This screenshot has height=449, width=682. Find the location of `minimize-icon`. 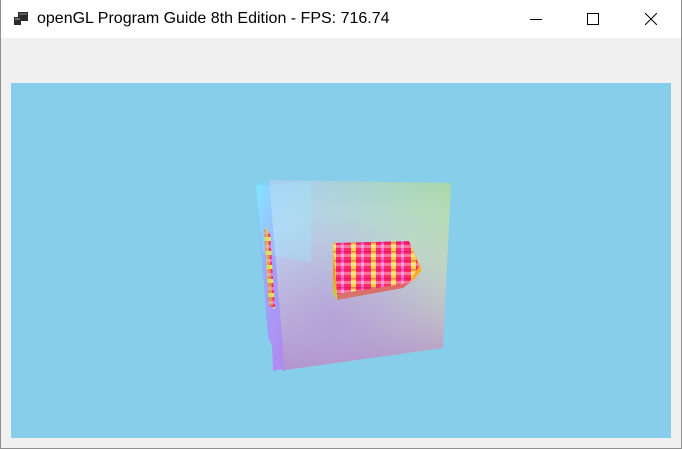

minimize-icon is located at coordinates (536, 19).